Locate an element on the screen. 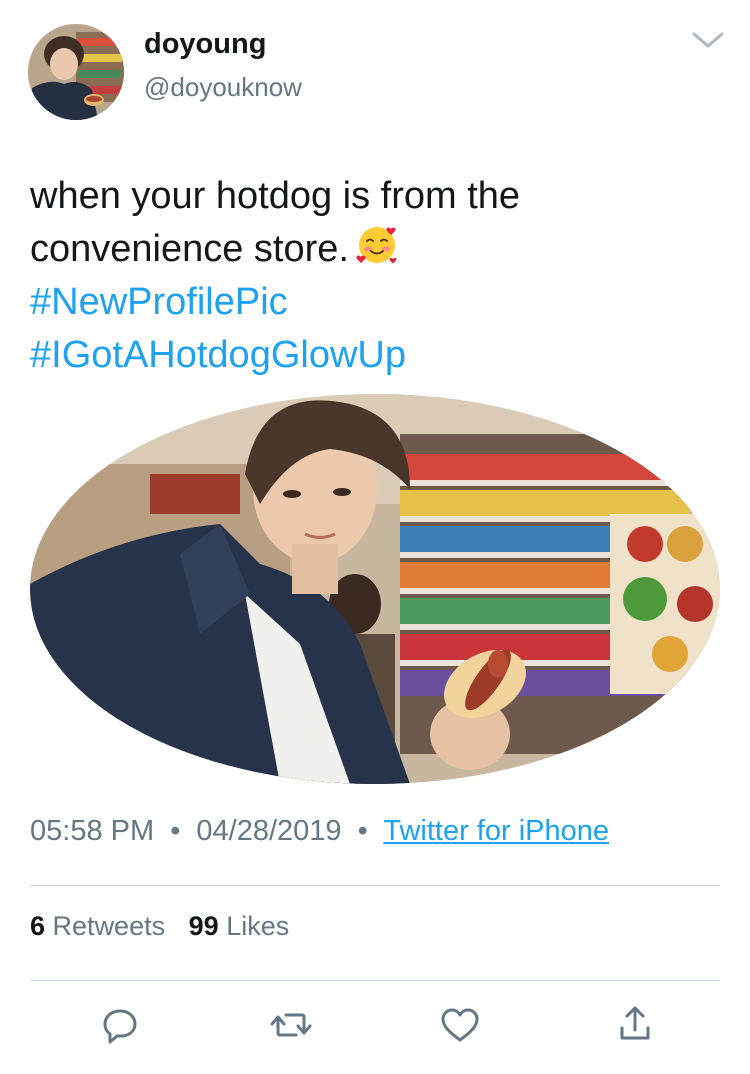 This screenshot has height=1074, width=750. tweet-text-line: convenience store. is located at coordinates (375, 249).